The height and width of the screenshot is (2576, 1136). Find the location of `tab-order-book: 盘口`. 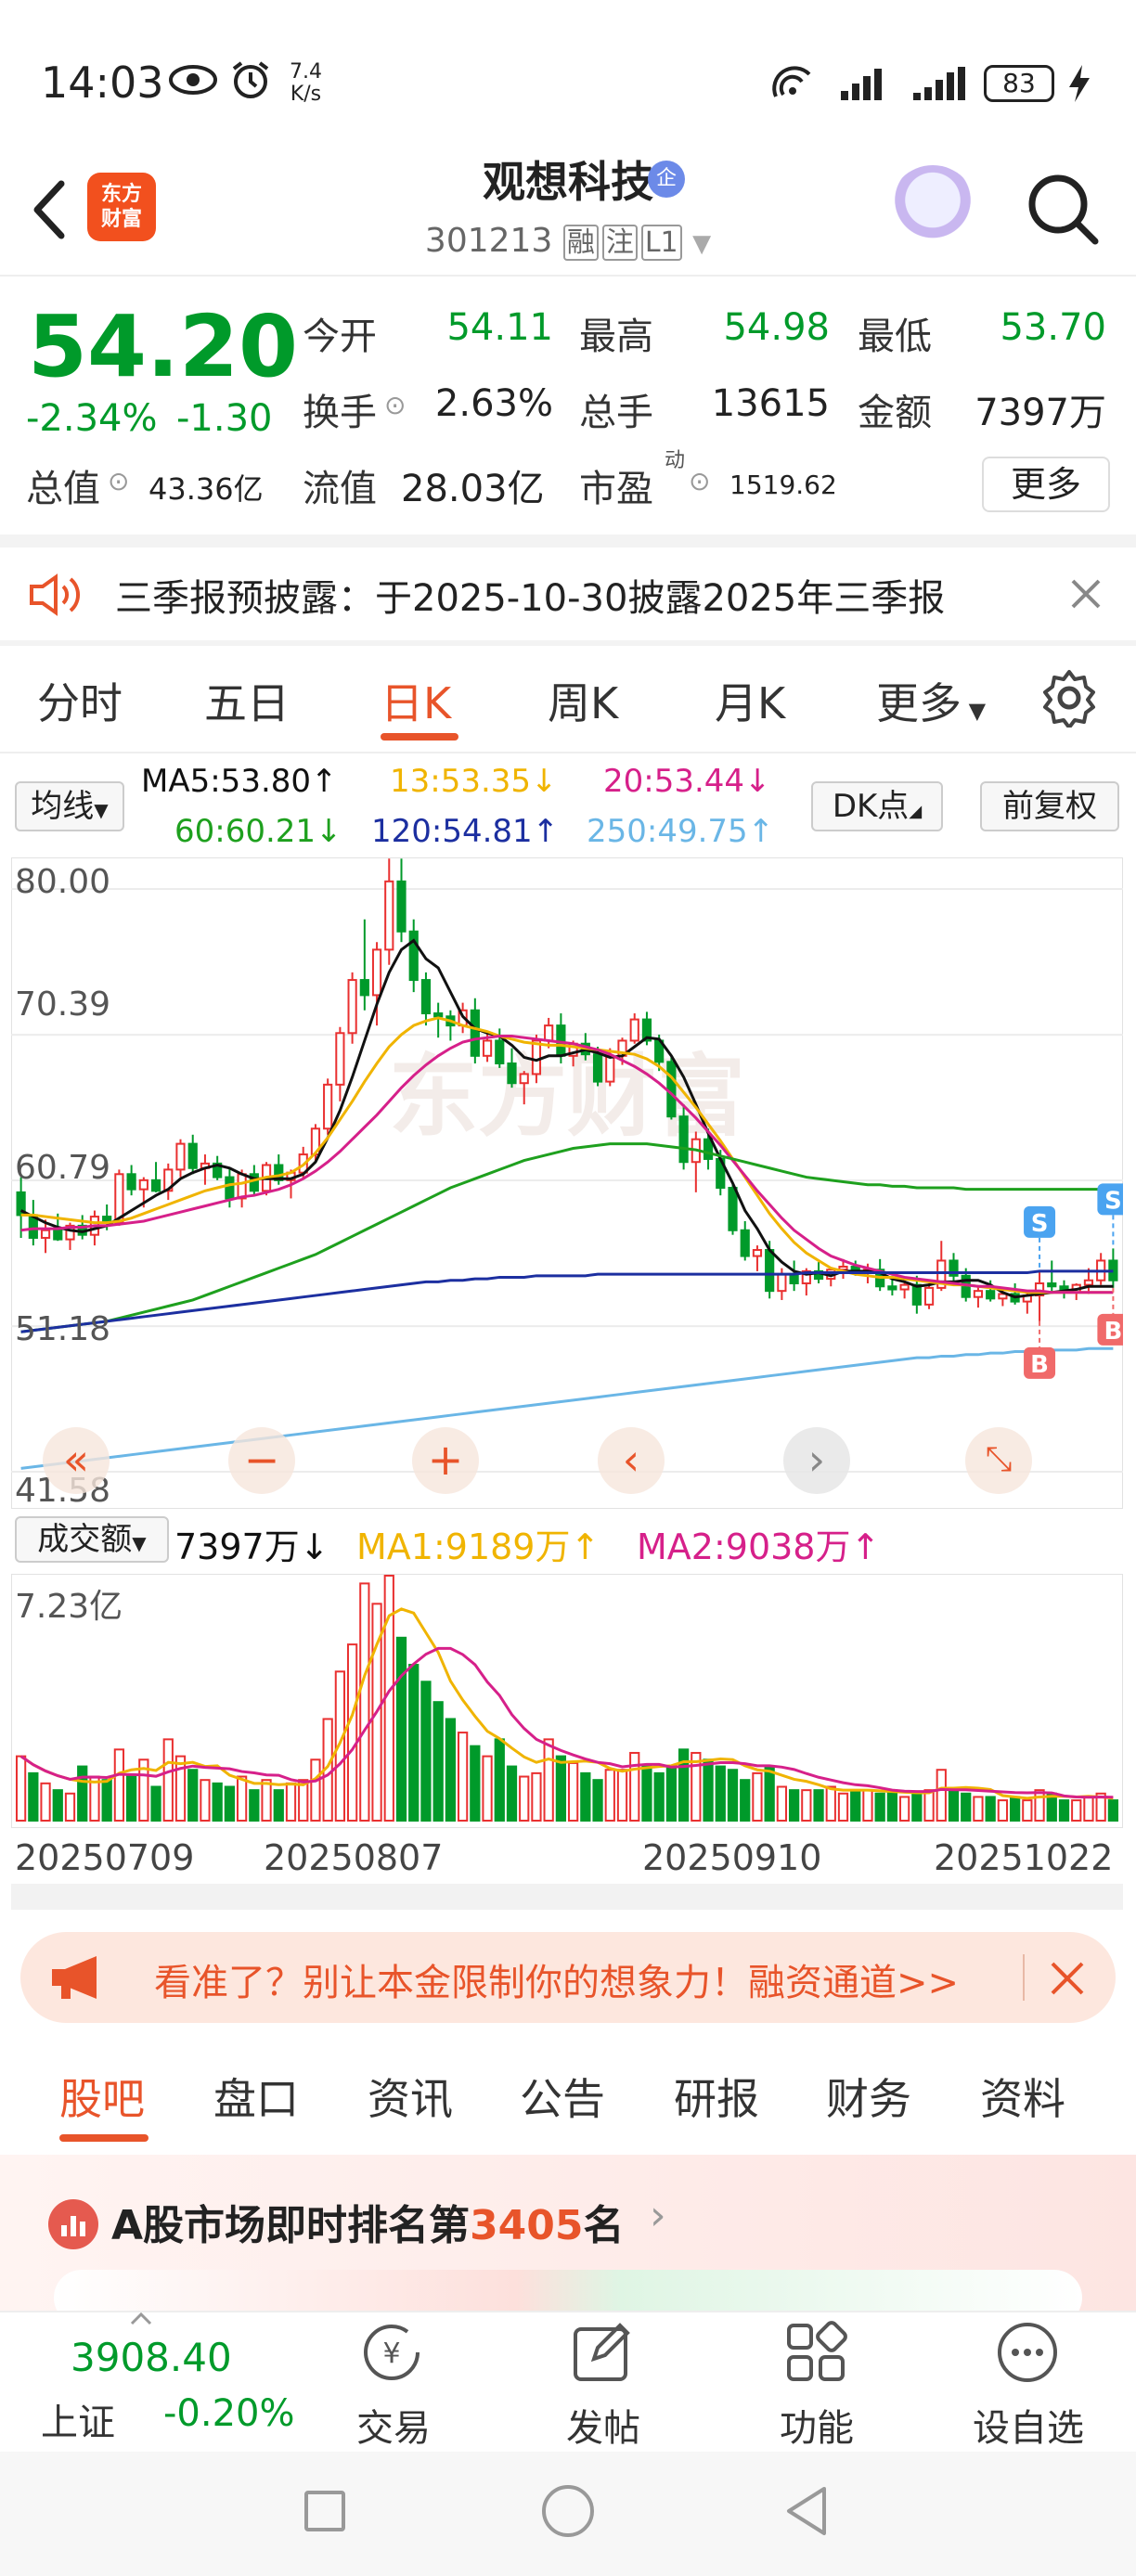

tab-order-book: 盘口 is located at coordinates (256, 2096).